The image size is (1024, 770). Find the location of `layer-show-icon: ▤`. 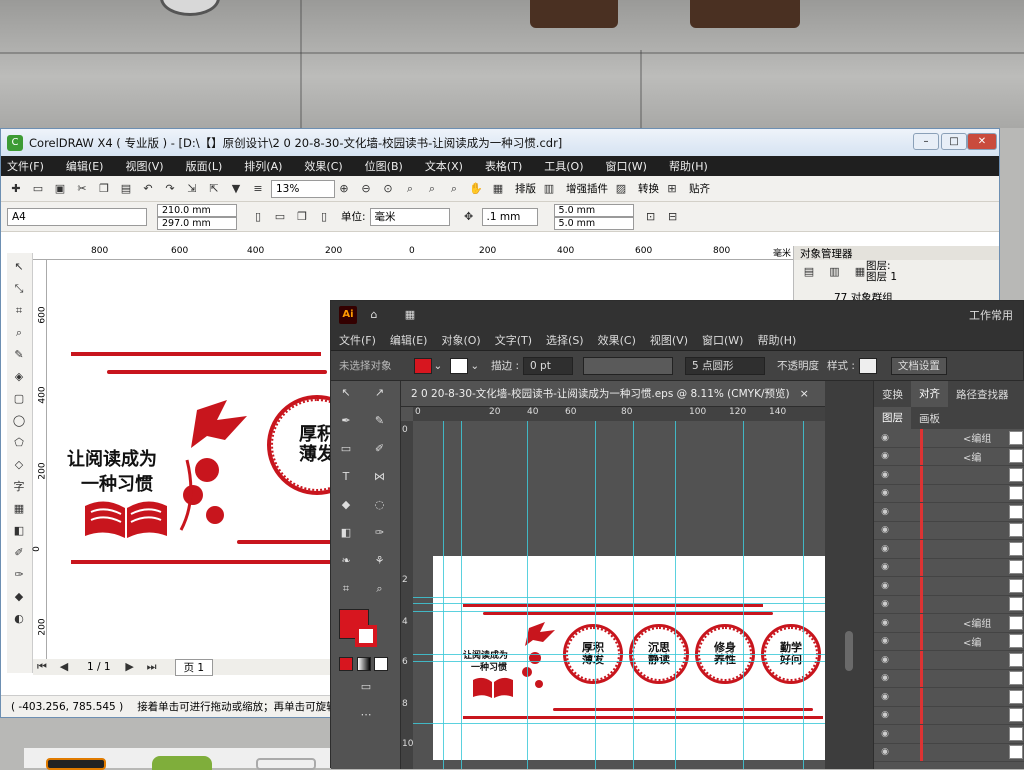

layer-show-icon: ▤ is located at coordinates (809, 272).